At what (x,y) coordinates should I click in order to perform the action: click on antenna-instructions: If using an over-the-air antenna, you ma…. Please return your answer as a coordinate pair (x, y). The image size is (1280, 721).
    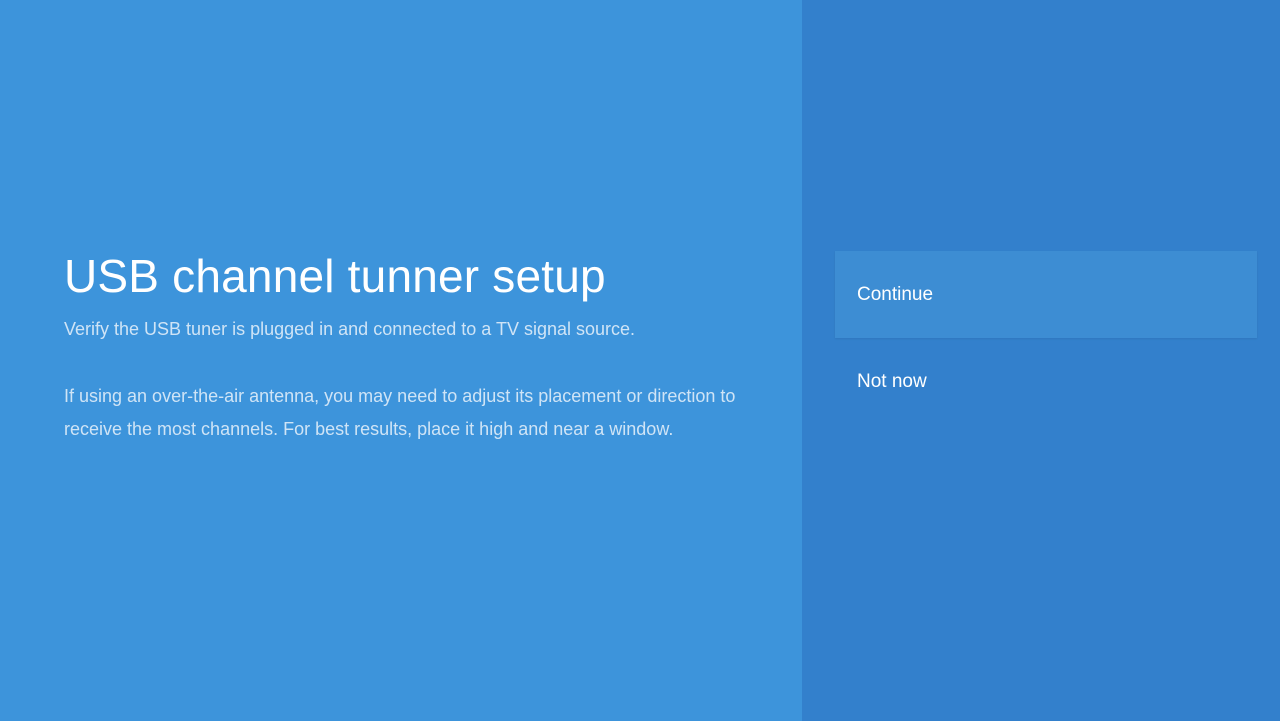
    Looking at the image, I should click on (400, 412).